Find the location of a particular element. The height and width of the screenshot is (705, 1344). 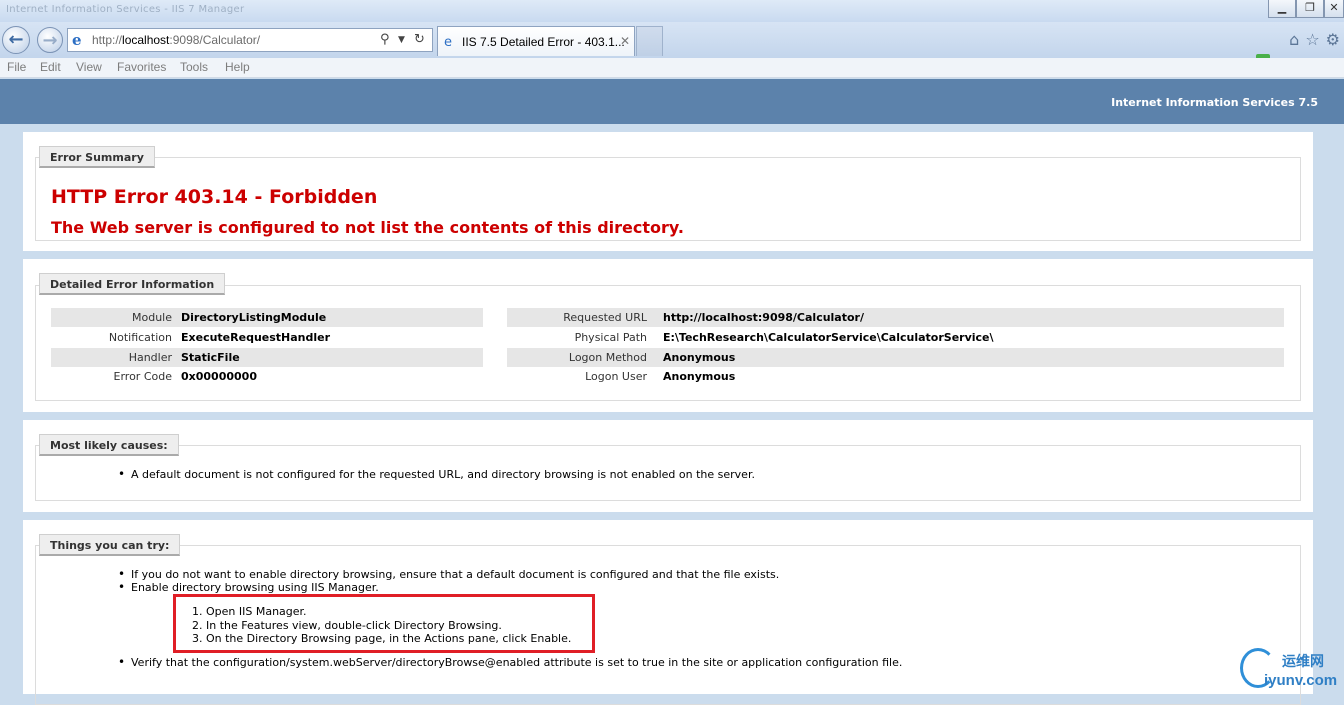

new-tab-button is located at coordinates (649, 41).